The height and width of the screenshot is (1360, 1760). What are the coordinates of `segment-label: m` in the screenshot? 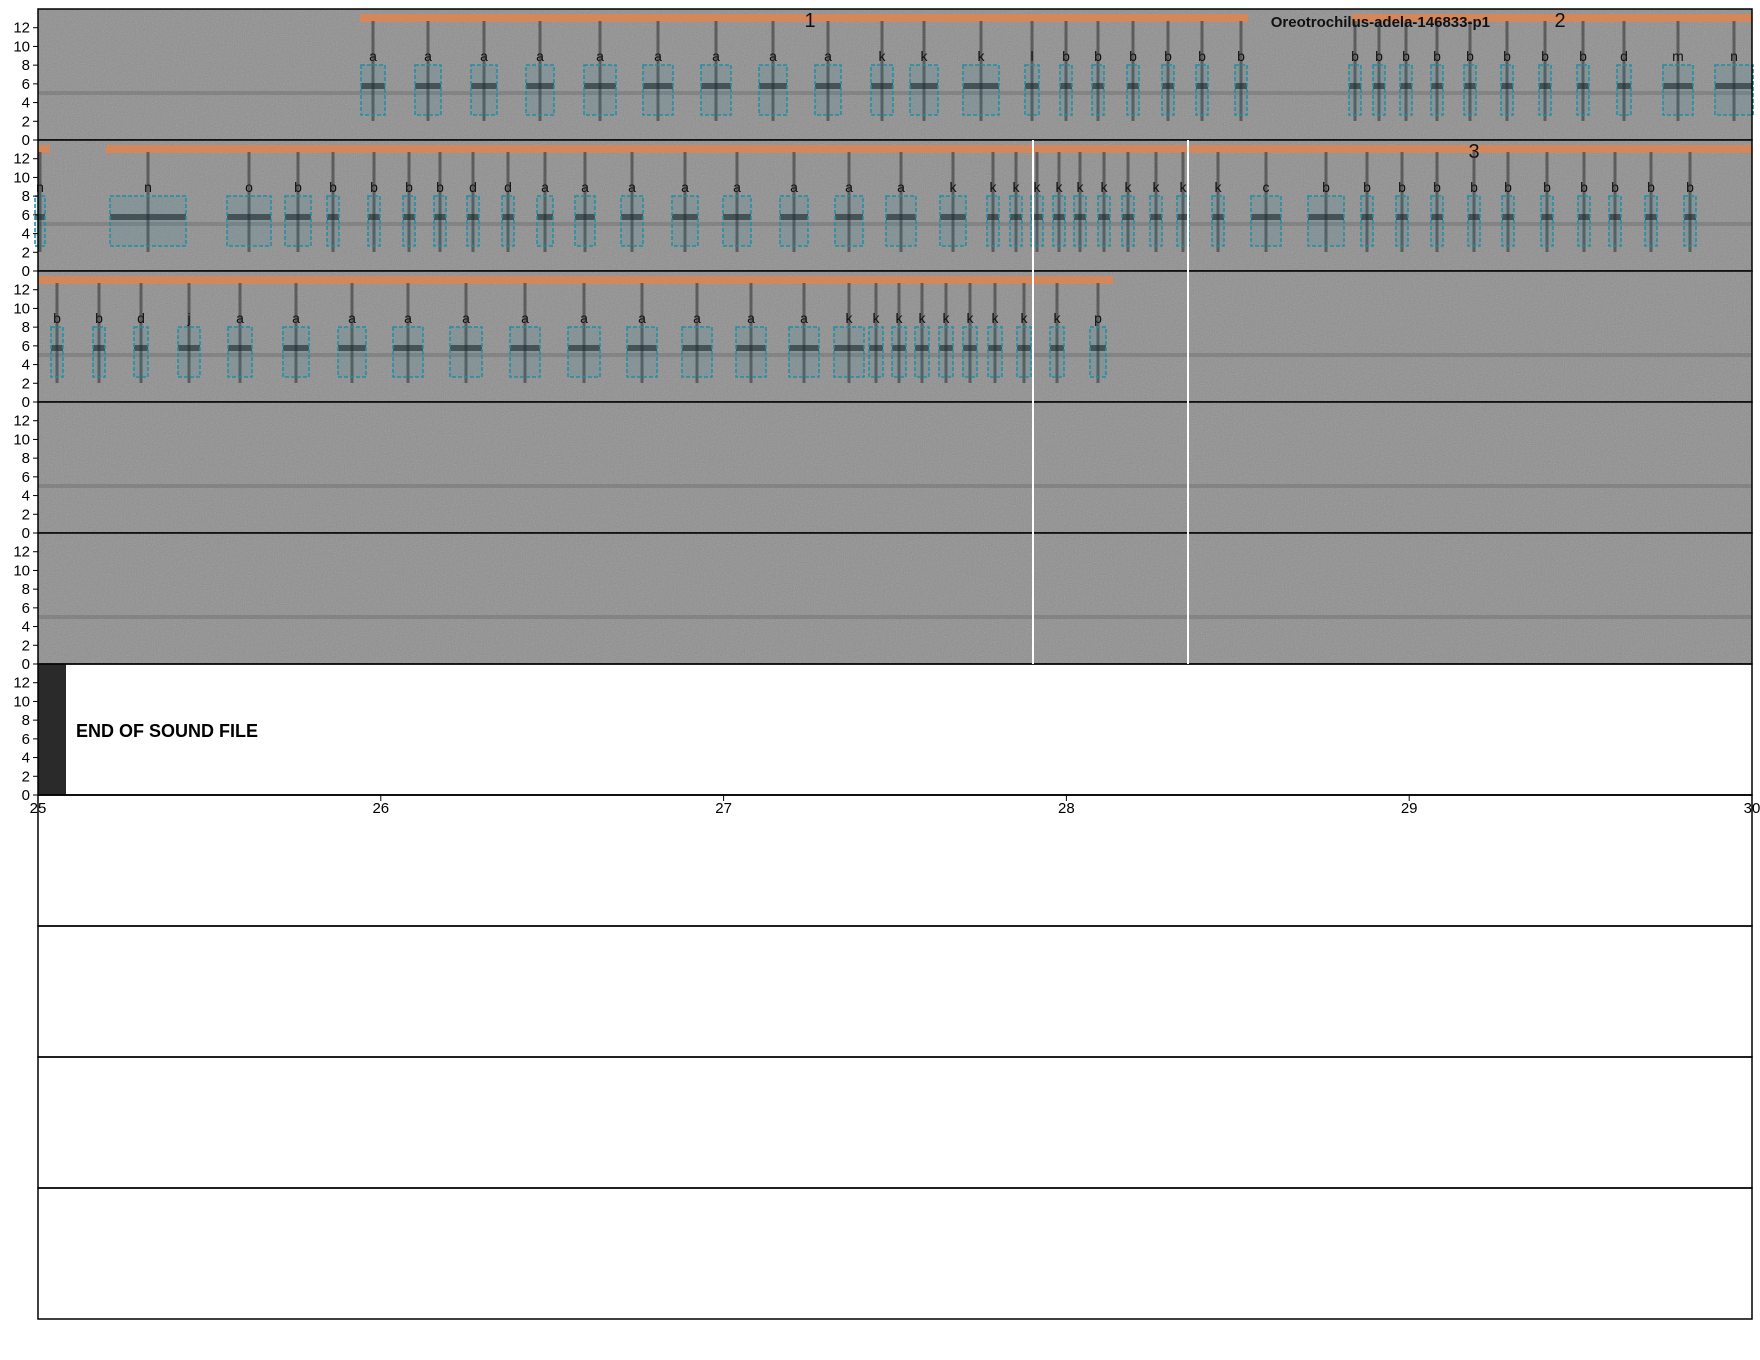 It's located at (1678, 56).